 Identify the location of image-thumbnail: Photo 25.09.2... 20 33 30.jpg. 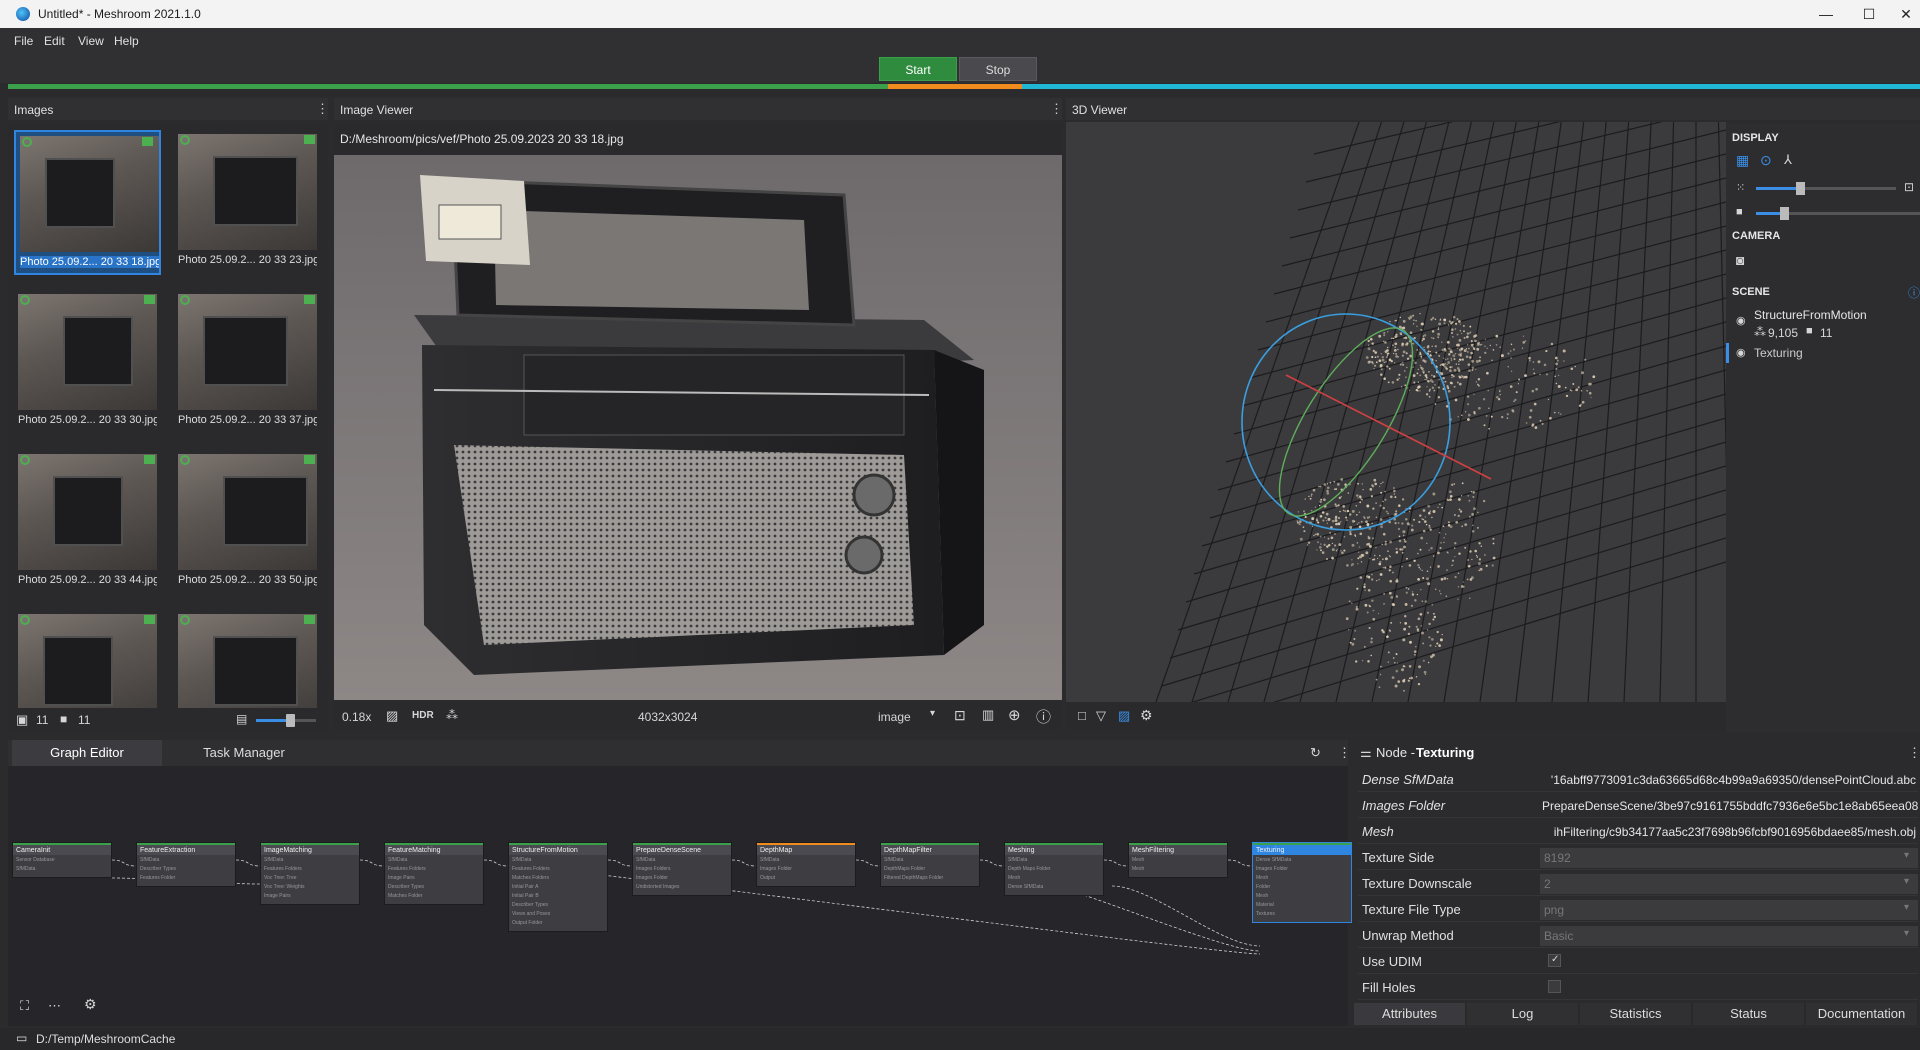
(87, 362).